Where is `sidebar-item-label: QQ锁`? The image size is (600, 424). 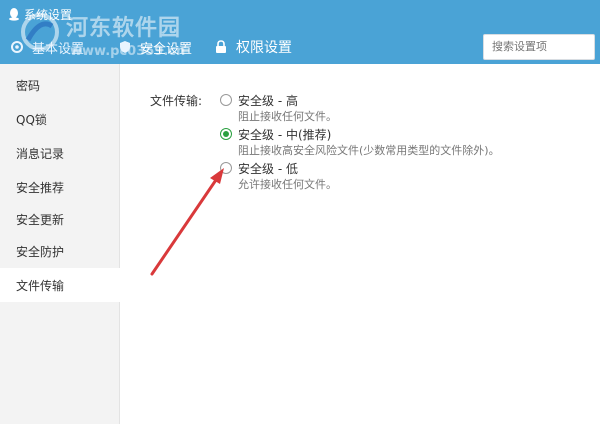 sidebar-item-label: QQ锁 is located at coordinates (31, 119).